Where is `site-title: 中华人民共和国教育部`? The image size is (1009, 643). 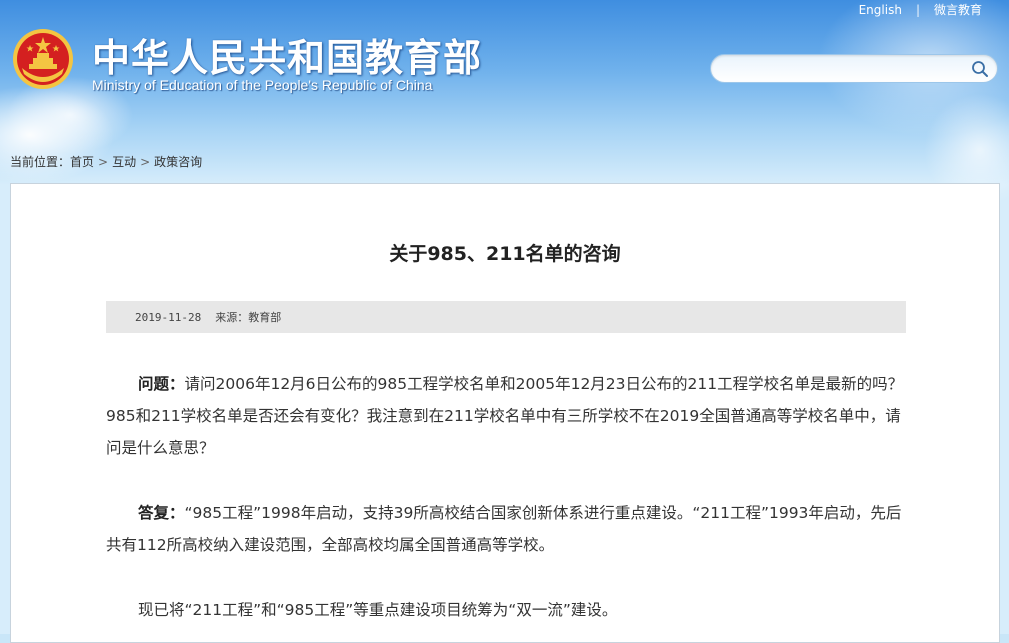
site-title: 中华人民共和国教育部 is located at coordinates (287, 54).